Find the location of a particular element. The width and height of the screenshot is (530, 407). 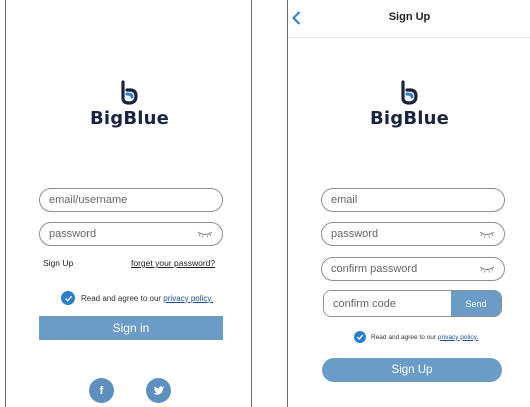

page-title: Sign Up is located at coordinates (409, 17).